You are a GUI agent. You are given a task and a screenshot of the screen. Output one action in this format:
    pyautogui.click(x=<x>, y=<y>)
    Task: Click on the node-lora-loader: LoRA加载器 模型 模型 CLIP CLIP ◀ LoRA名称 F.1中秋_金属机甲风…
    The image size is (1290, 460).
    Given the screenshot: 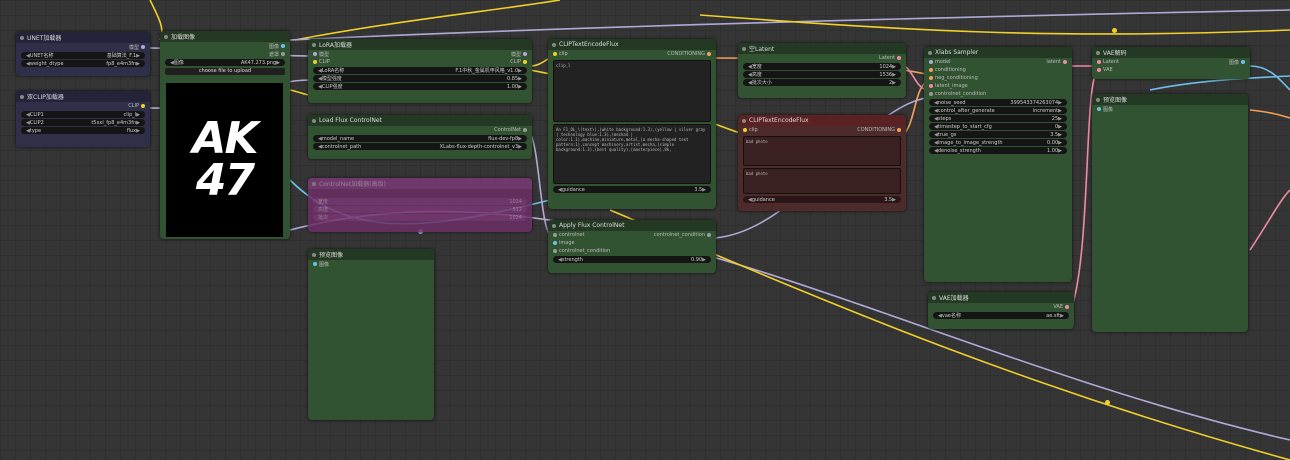 What is the action you would take?
    pyautogui.click(x=420, y=71)
    